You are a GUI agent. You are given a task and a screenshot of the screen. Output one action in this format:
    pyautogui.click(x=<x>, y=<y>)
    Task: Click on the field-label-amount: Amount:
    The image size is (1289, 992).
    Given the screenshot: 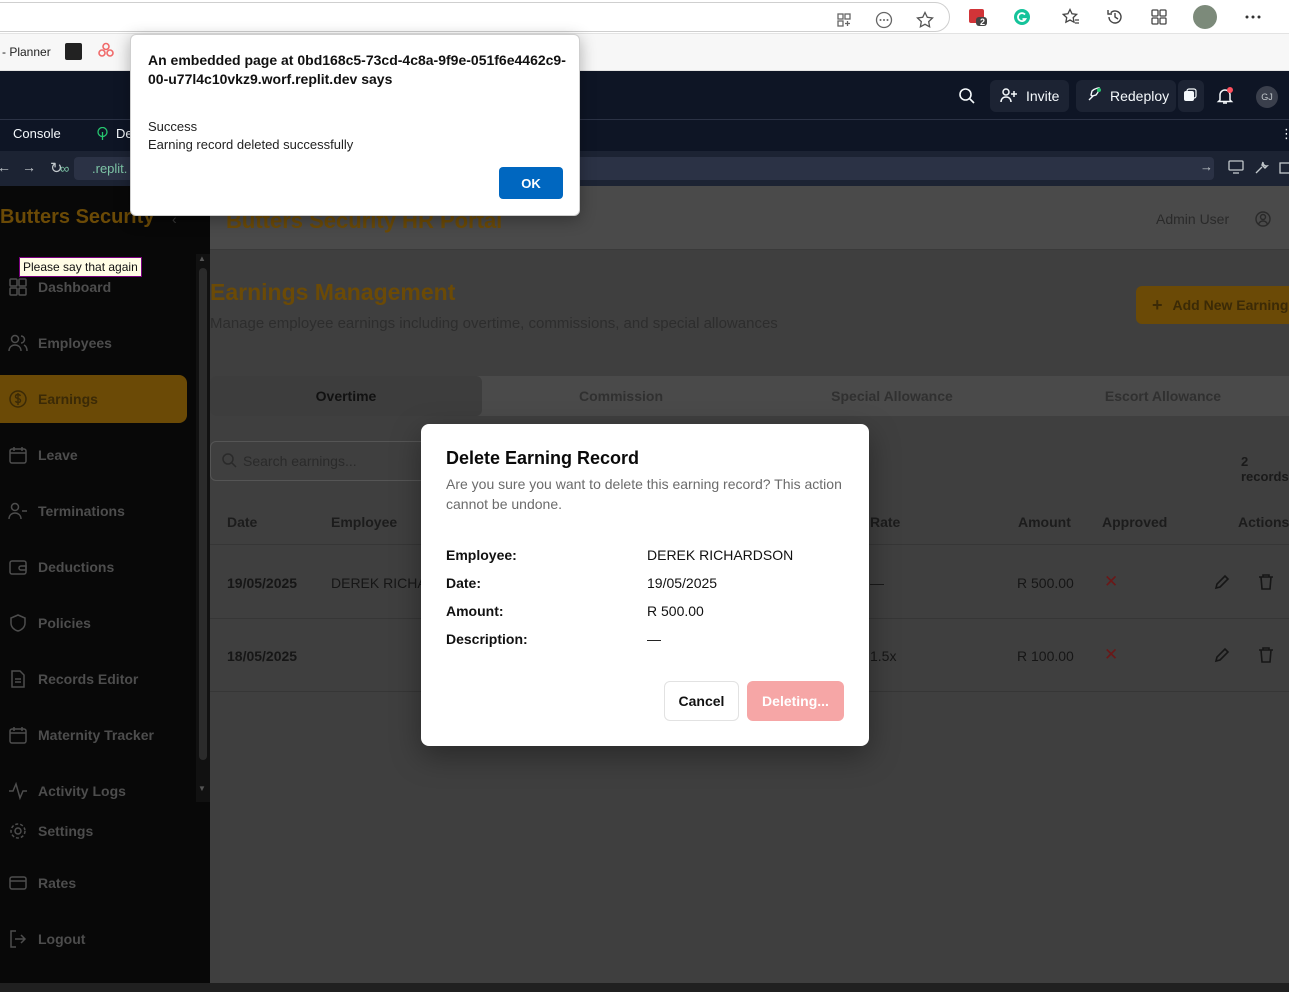 What is the action you would take?
    pyautogui.click(x=475, y=611)
    